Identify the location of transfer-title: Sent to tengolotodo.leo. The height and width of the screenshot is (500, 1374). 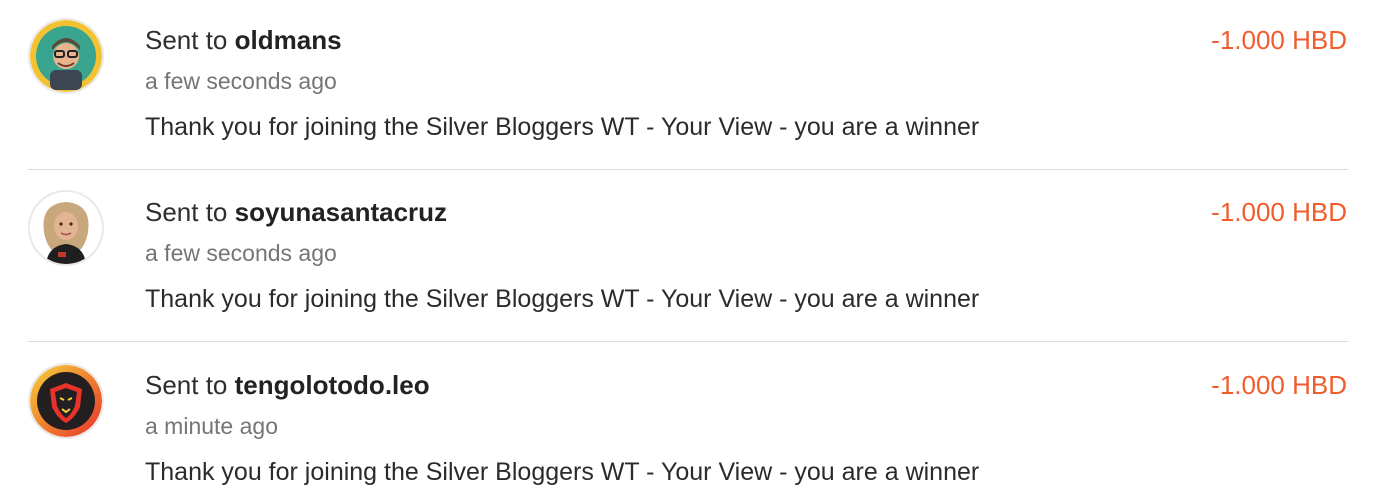
(287, 385).